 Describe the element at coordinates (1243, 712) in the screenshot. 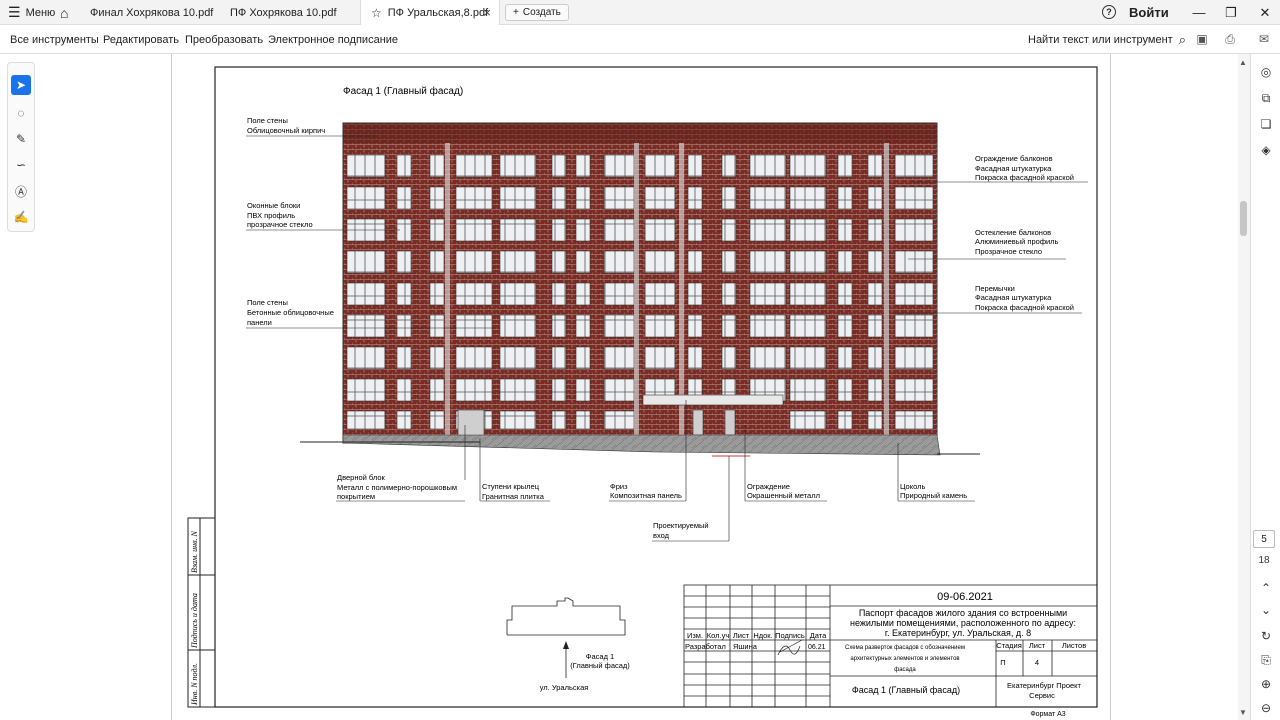

I see `scroll-down-icon: ▼` at that location.